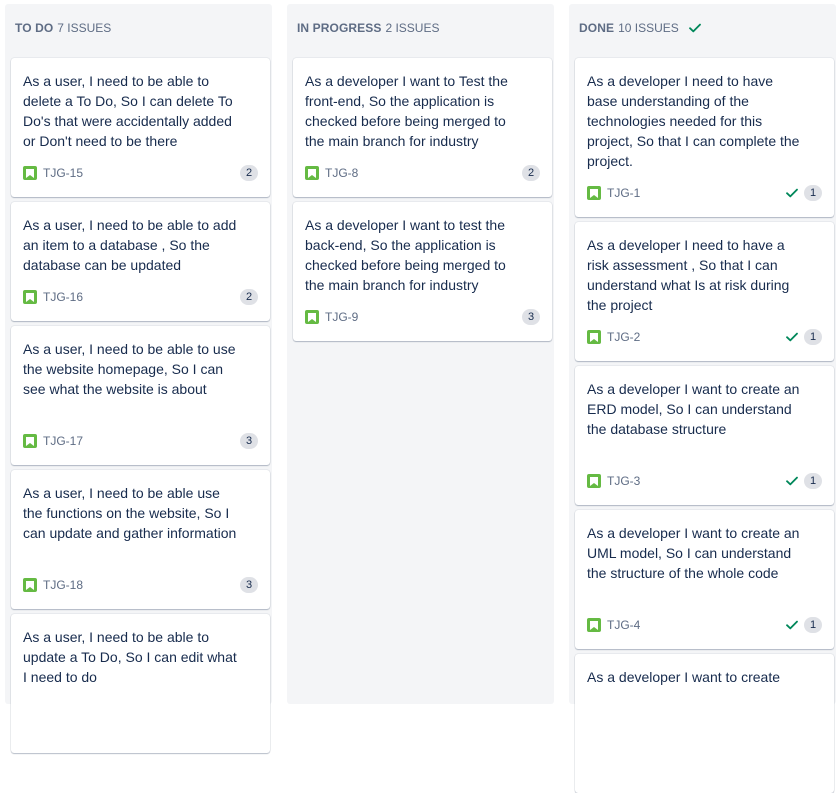  What do you see at coordinates (704, 723) in the screenshot?
I see `issue-card: As a developer I want to create` at bounding box center [704, 723].